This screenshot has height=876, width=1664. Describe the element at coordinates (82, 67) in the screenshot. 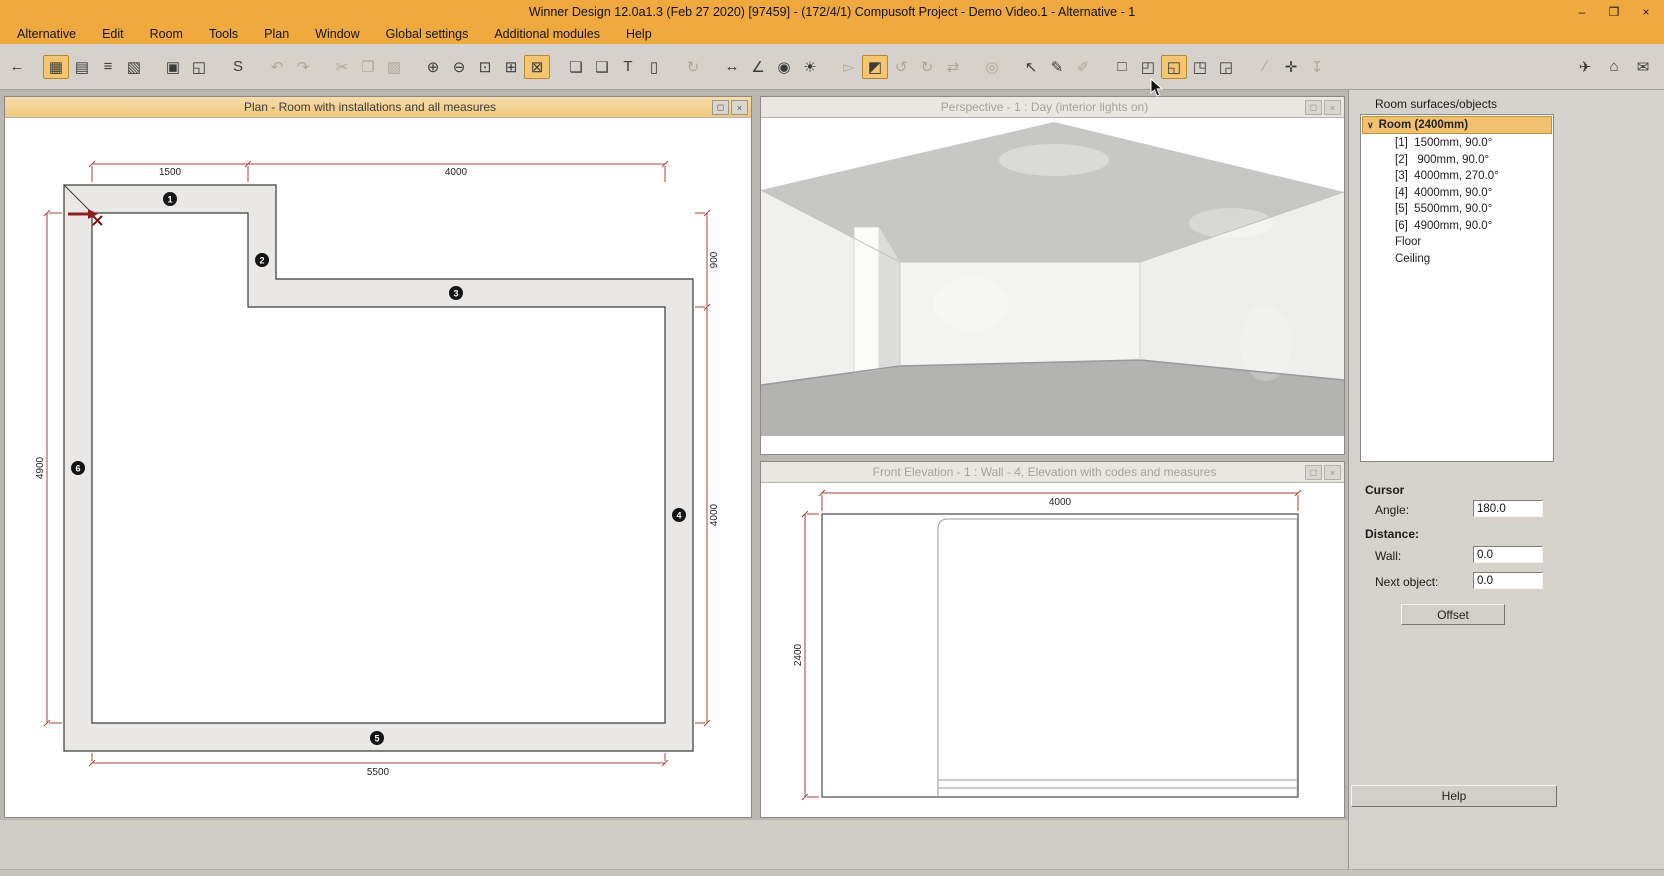

I see `elevation-view-icon: ▤` at that location.